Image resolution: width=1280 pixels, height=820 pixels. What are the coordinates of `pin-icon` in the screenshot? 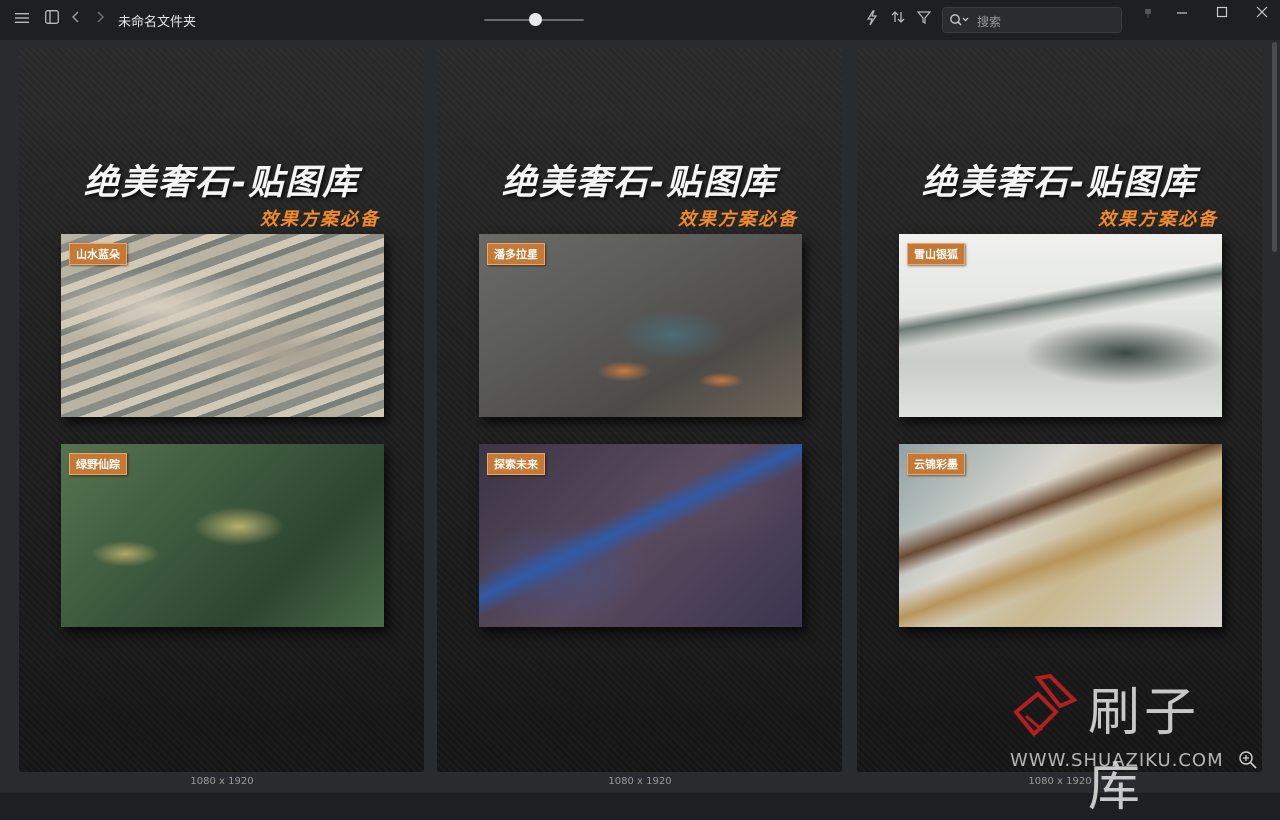 It's located at (1148, 13).